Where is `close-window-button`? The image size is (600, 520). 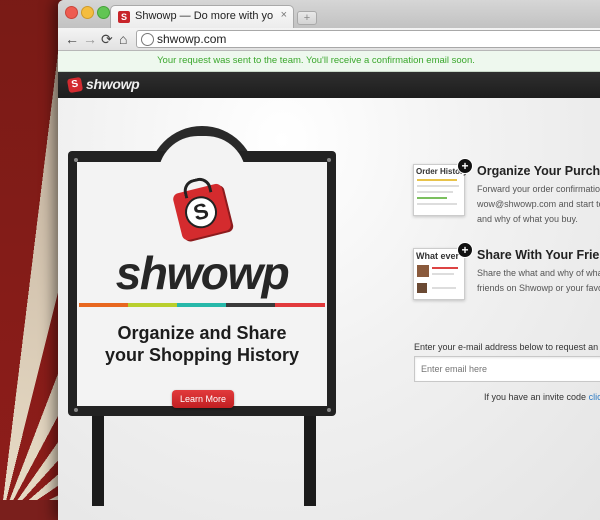 close-window-button is located at coordinates (71, 12).